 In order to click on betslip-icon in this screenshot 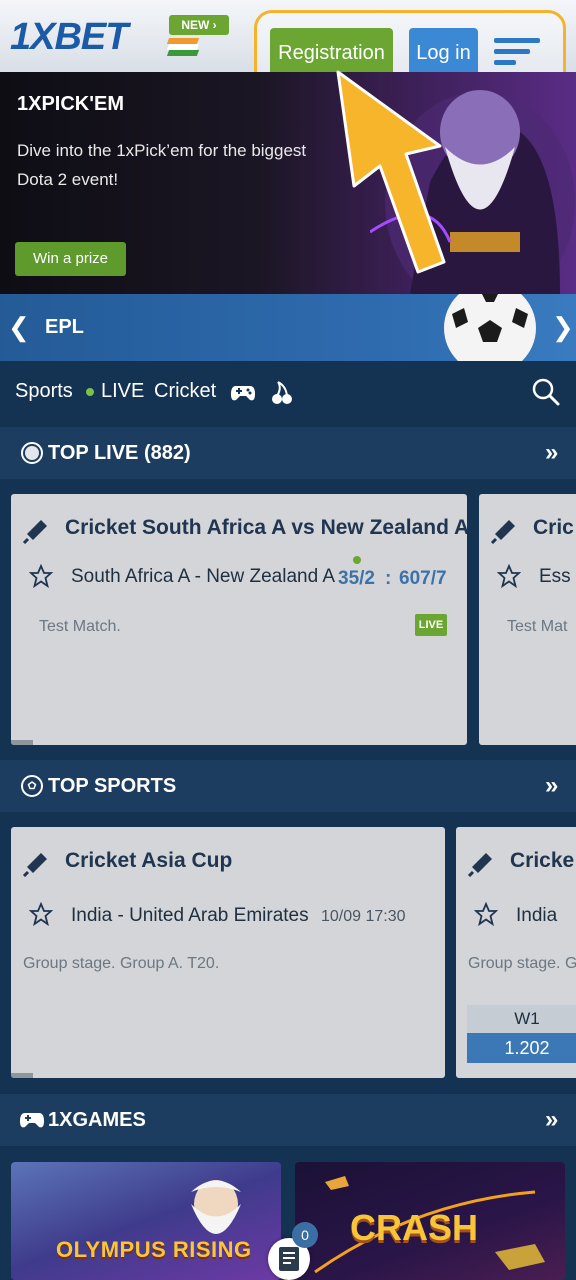, I will do `click(289, 1259)`.